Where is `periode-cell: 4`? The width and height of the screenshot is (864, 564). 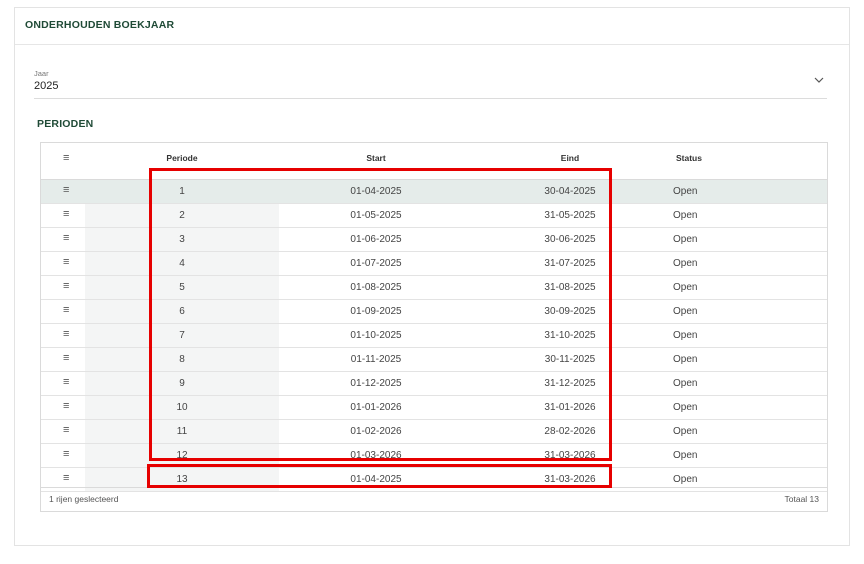
periode-cell: 4 is located at coordinates (182, 263).